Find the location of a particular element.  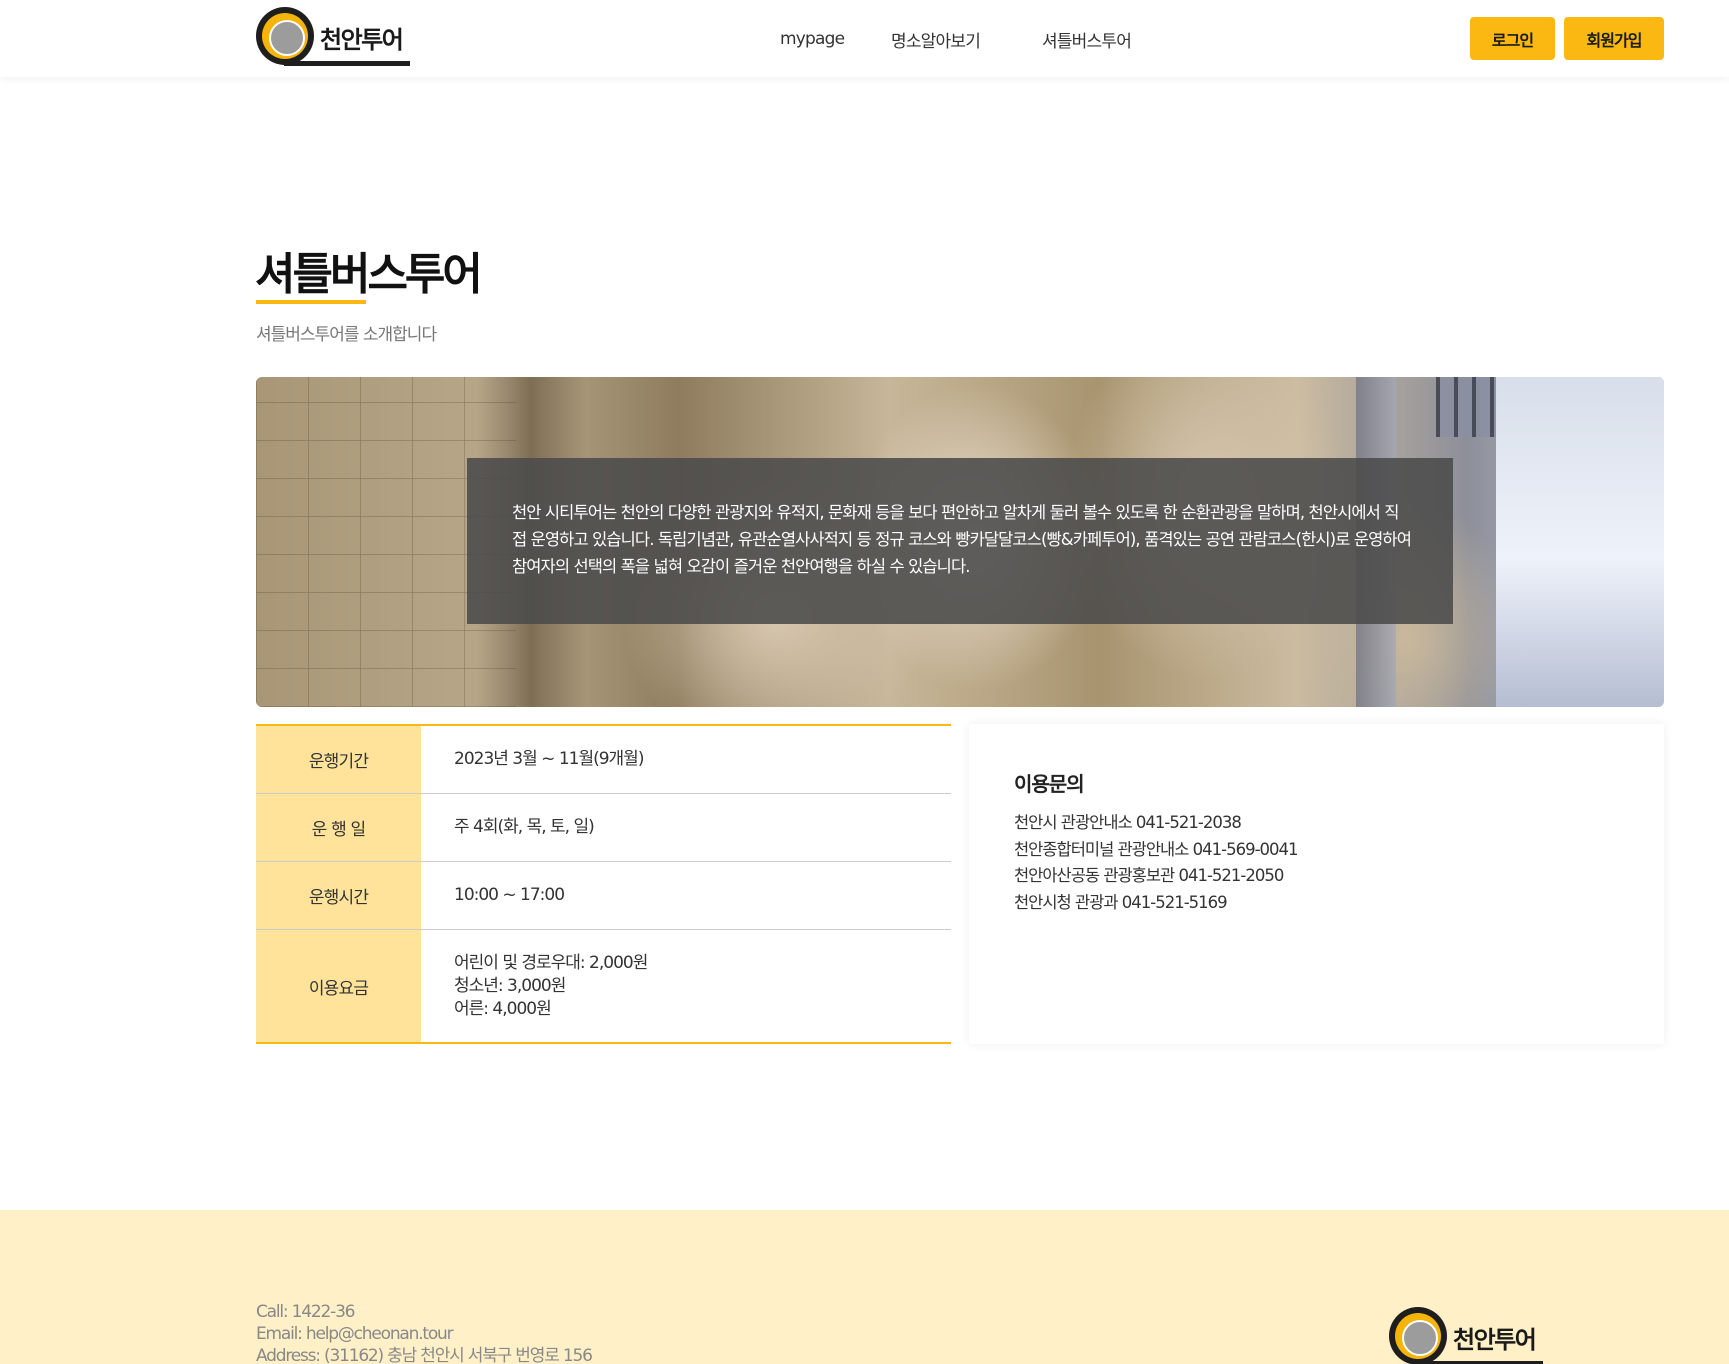

table-row: 운행기간 2023년 3월 ~ 11월(9개월) is located at coordinates (603, 760).